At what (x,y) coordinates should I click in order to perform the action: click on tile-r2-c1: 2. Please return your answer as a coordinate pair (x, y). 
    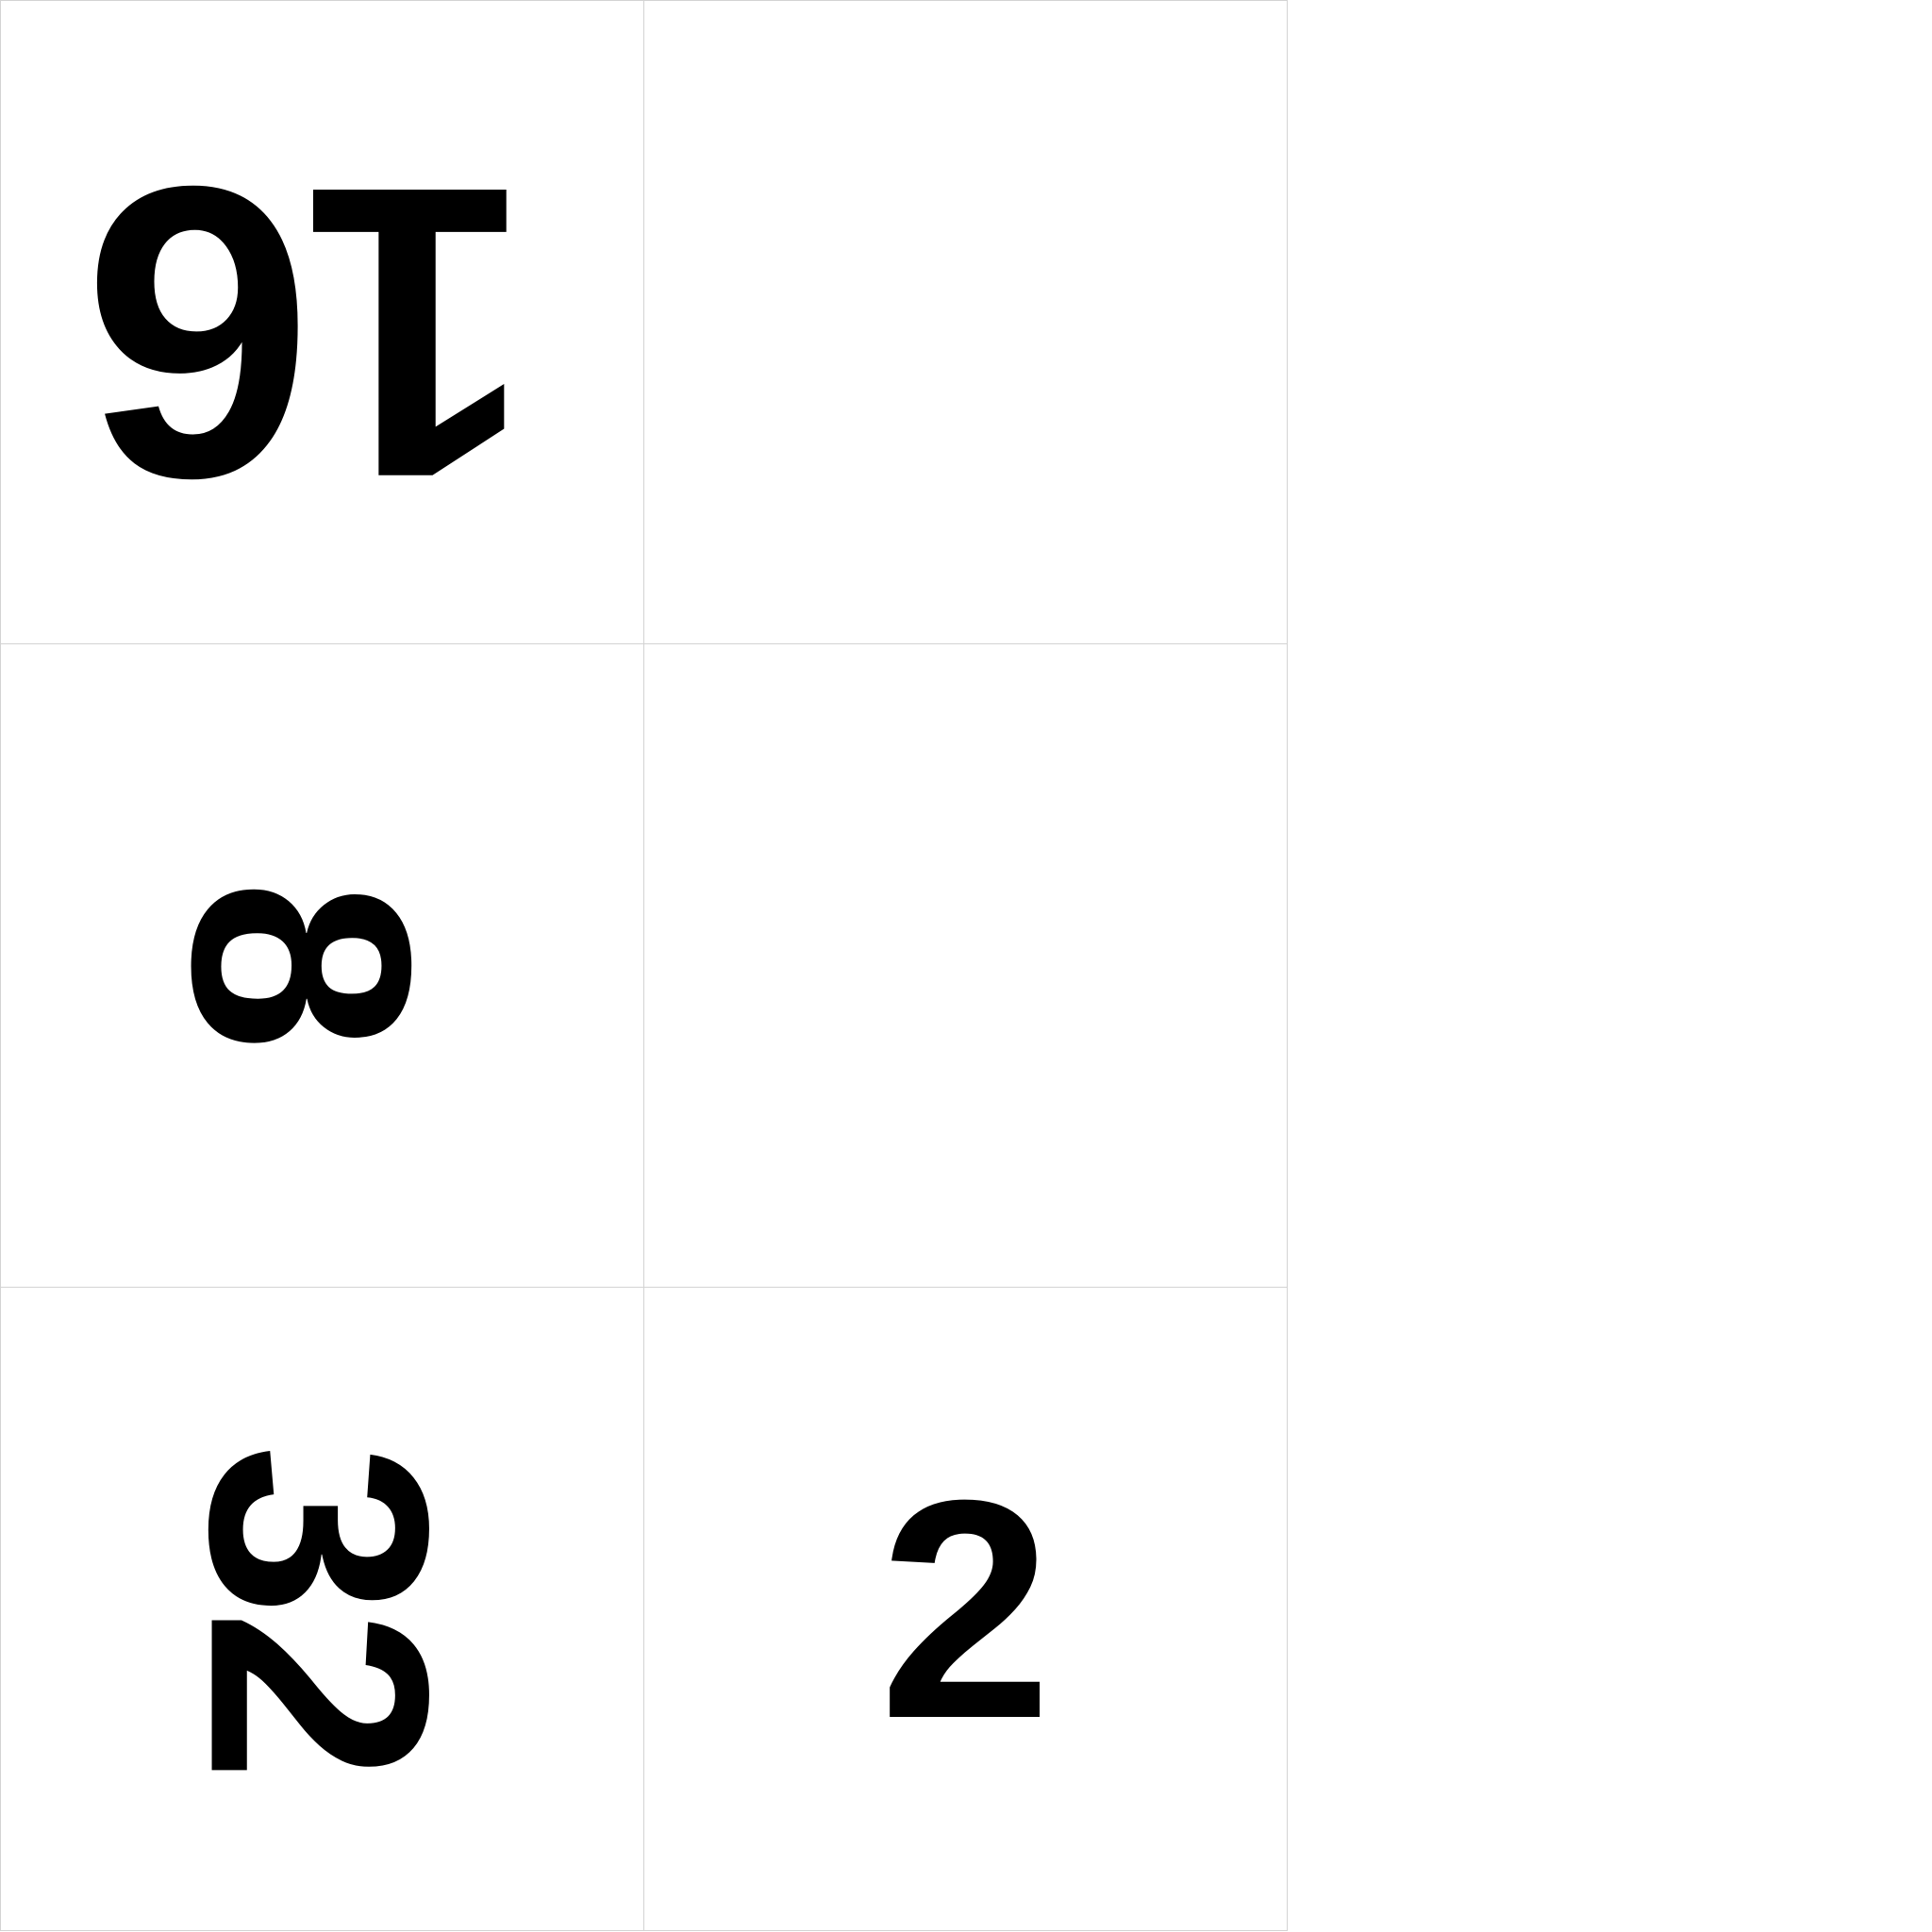
    Looking at the image, I should click on (965, 1609).